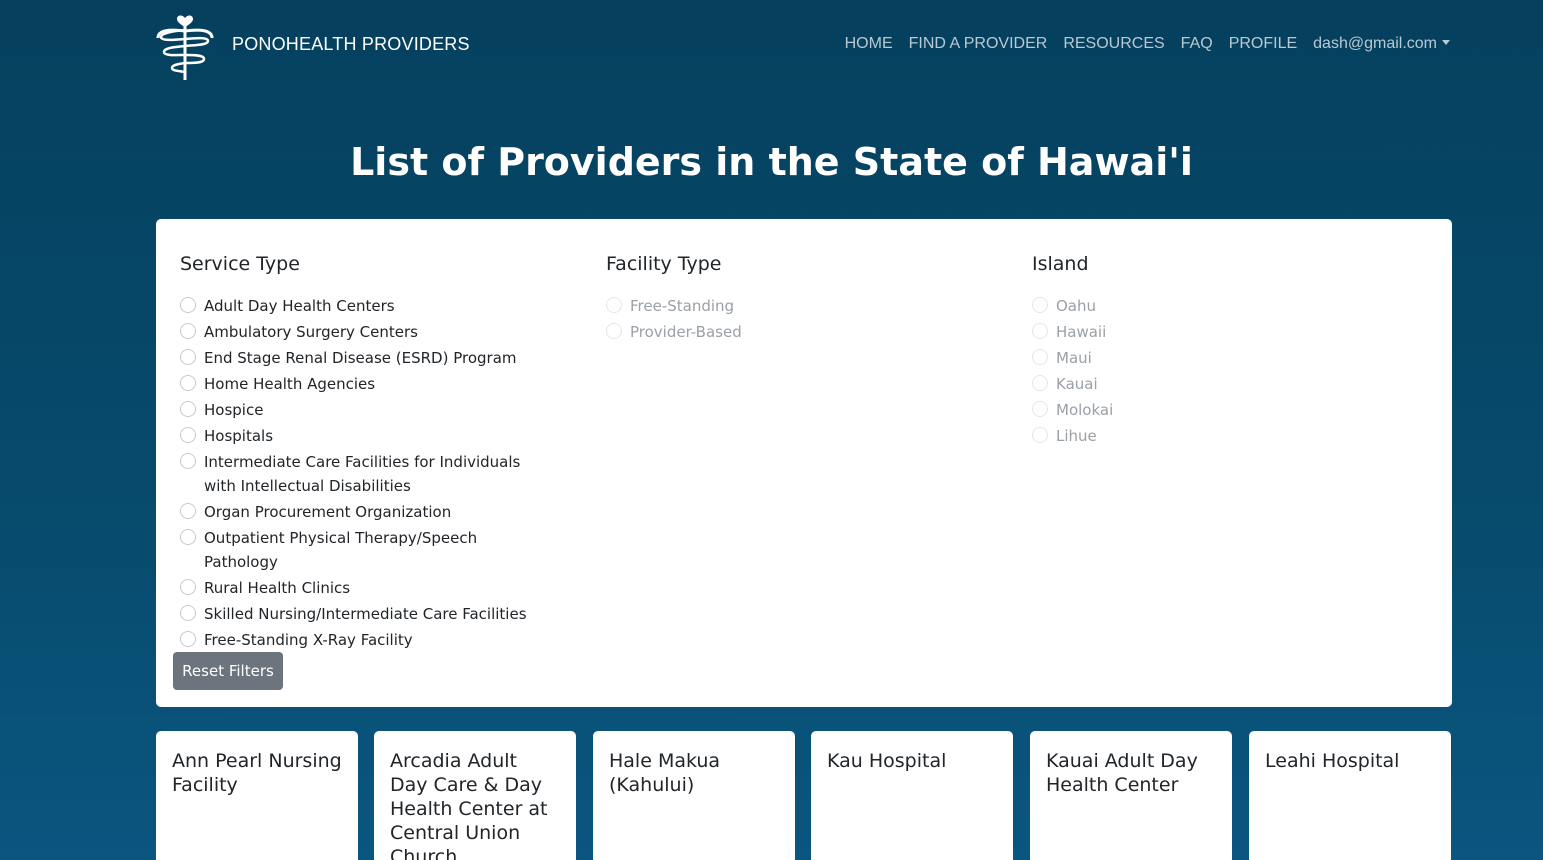 Image resolution: width=1543 pixels, height=860 pixels. I want to click on nav-home: HOME, so click(869, 44).